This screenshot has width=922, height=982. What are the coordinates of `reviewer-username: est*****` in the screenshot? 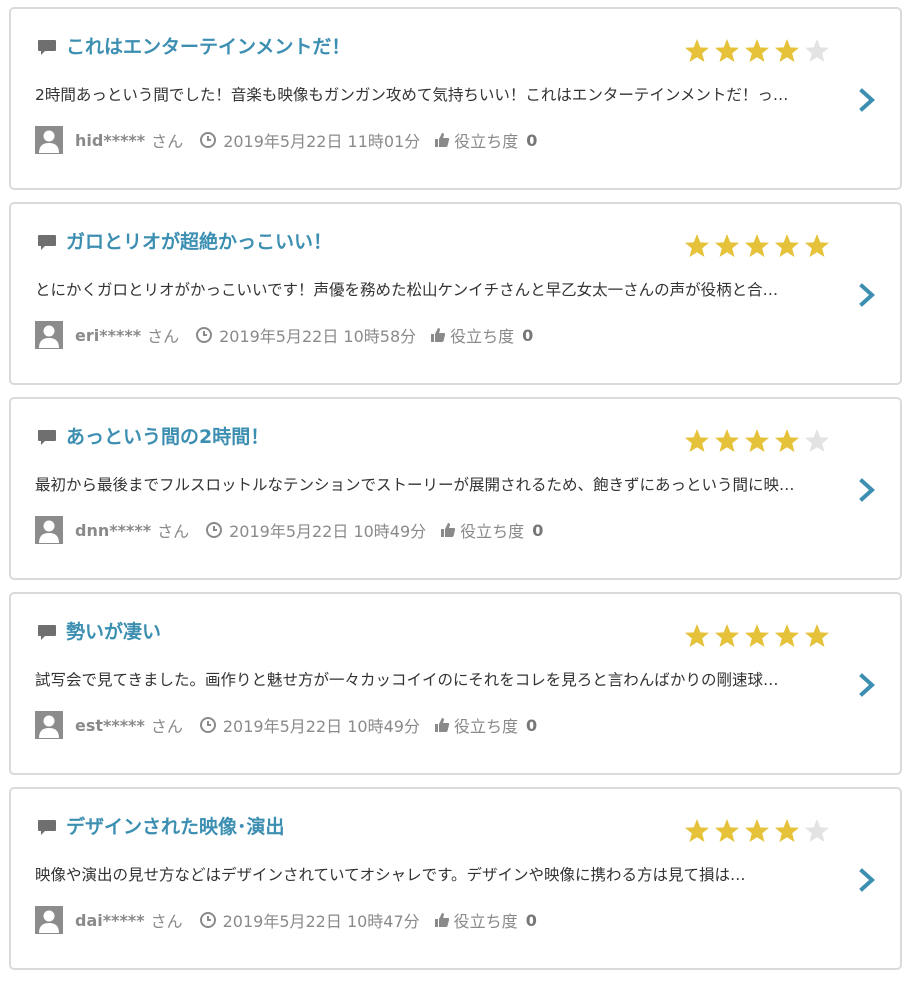 It's located at (110, 725).